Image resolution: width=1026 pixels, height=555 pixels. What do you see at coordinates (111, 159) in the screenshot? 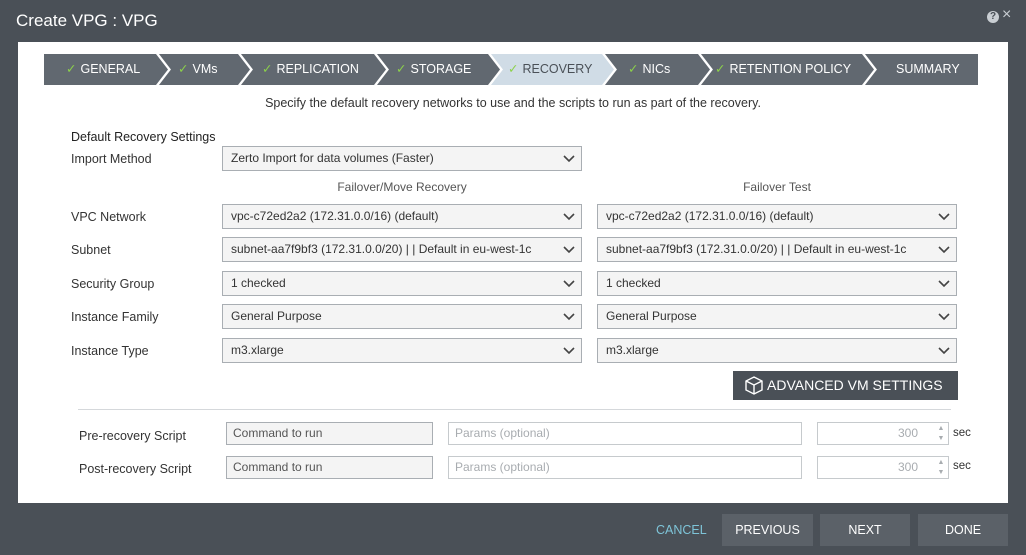
I see `import-method-label: Import Method` at bounding box center [111, 159].